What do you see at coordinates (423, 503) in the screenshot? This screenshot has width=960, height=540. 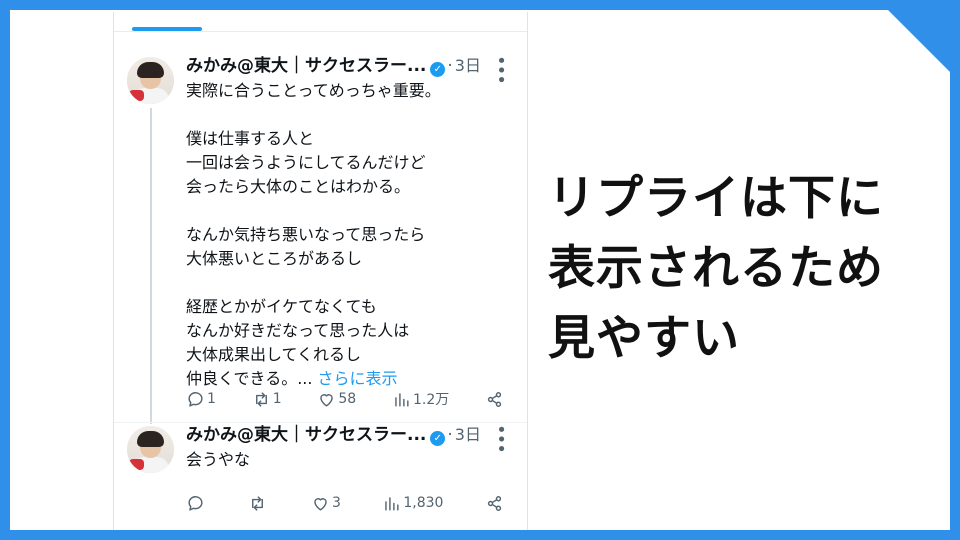 I see `view-count: 1,830` at bounding box center [423, 503].